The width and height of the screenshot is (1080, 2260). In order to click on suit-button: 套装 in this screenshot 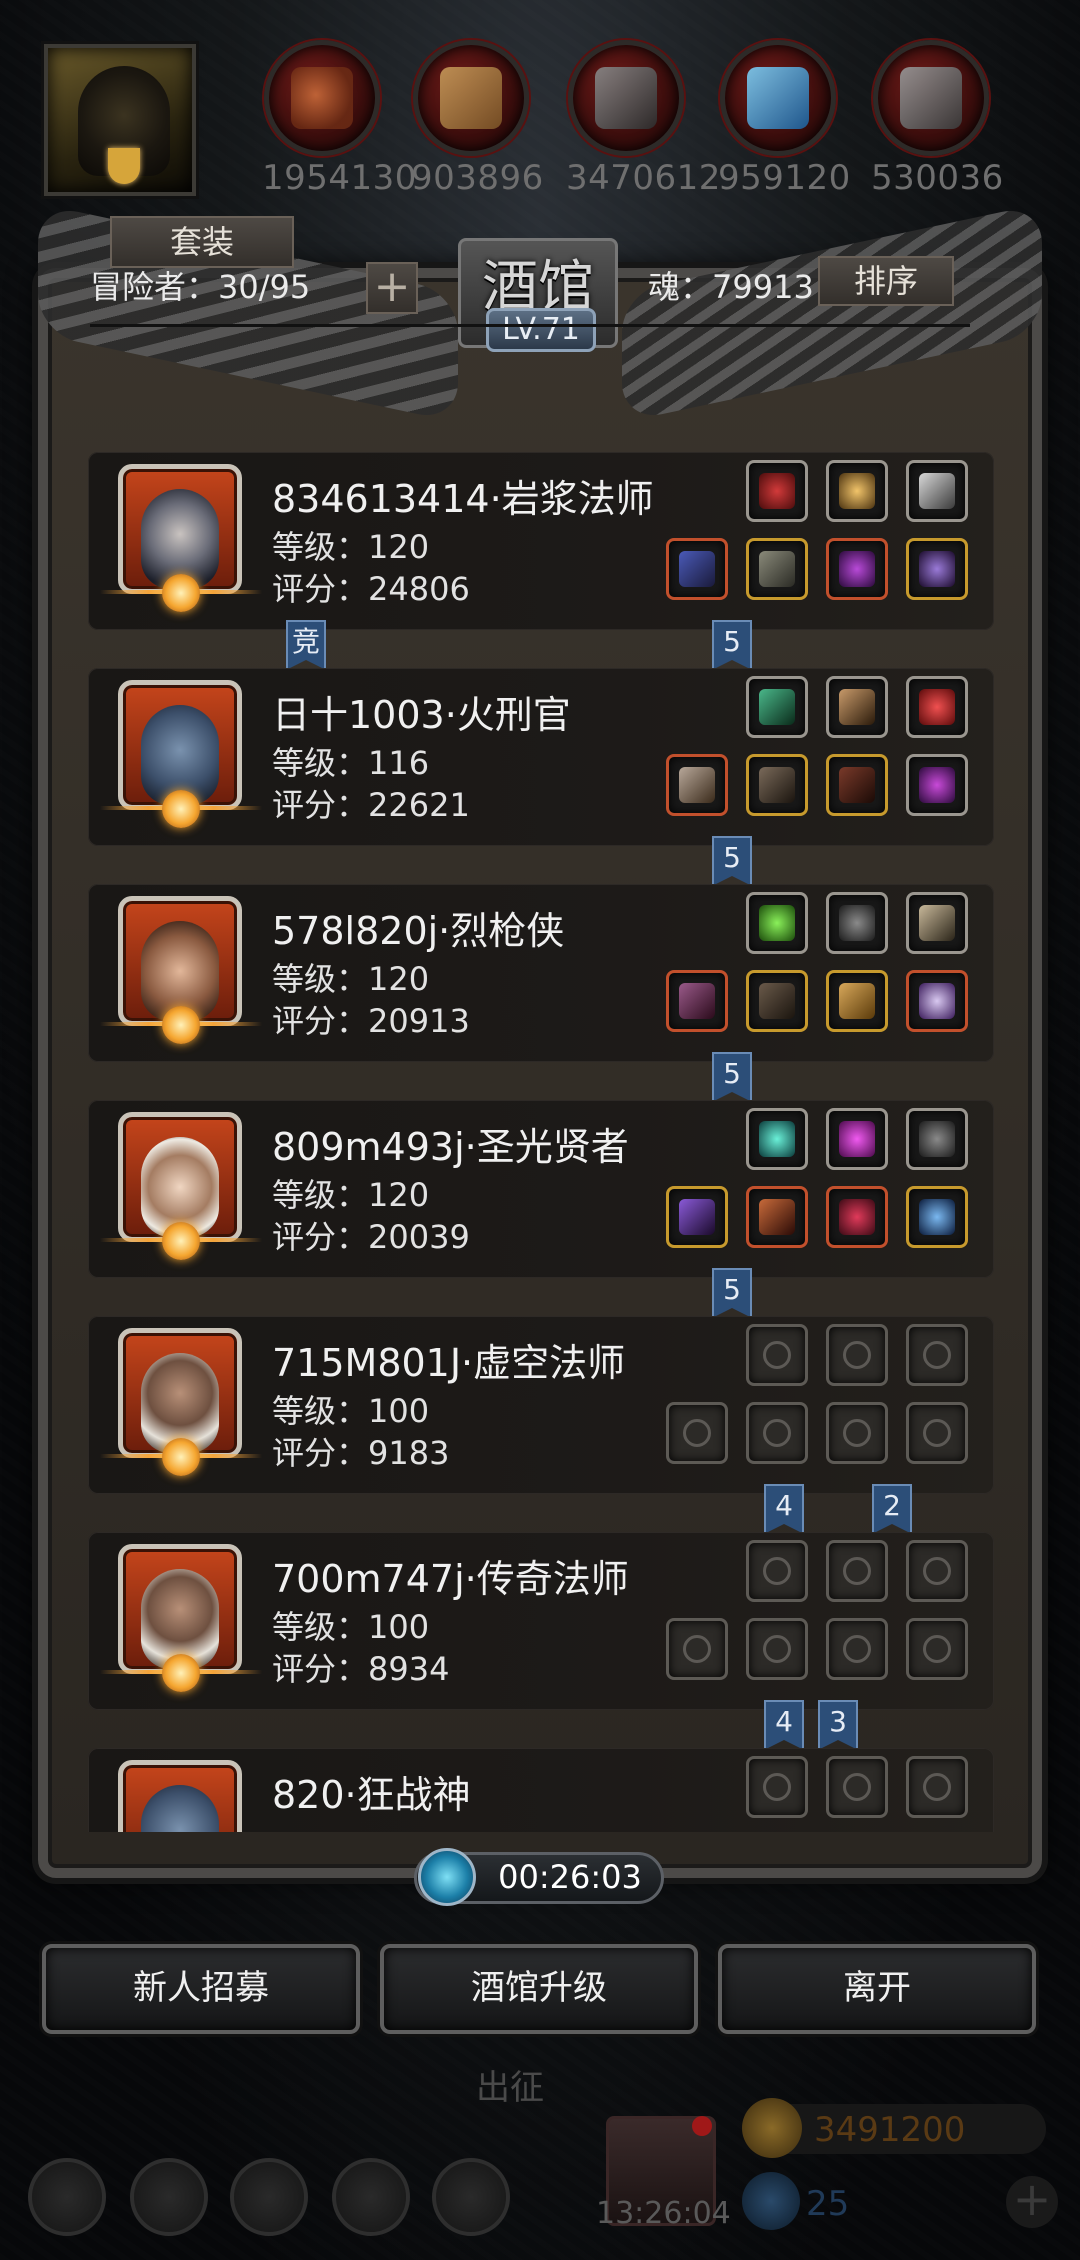, I will do `click(202, 242)`.